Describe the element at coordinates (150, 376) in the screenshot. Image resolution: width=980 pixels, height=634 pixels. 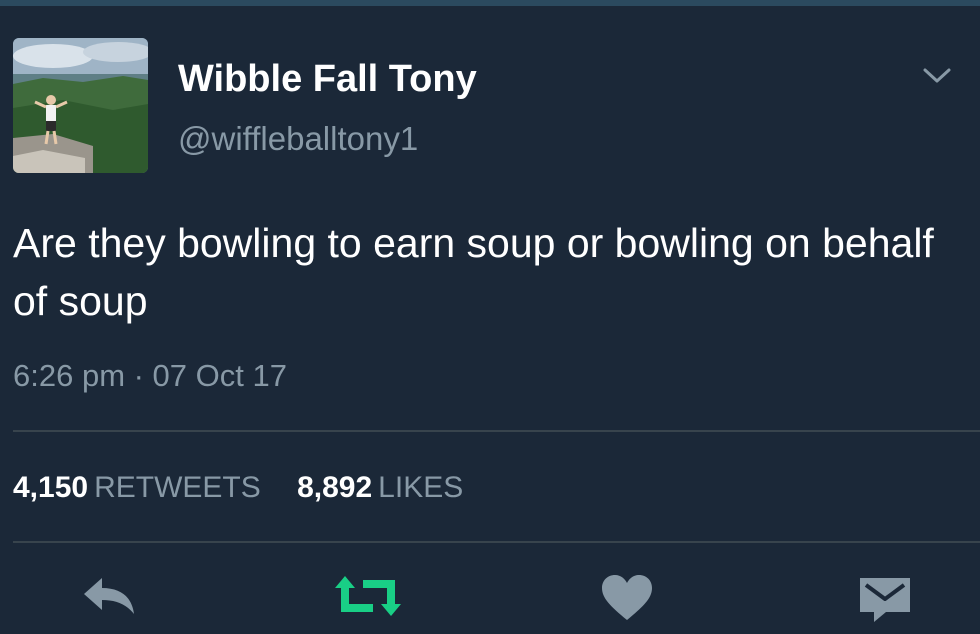
I see `tweet-timestamp: 6:26 pm · 07 Oct 17` at that location.